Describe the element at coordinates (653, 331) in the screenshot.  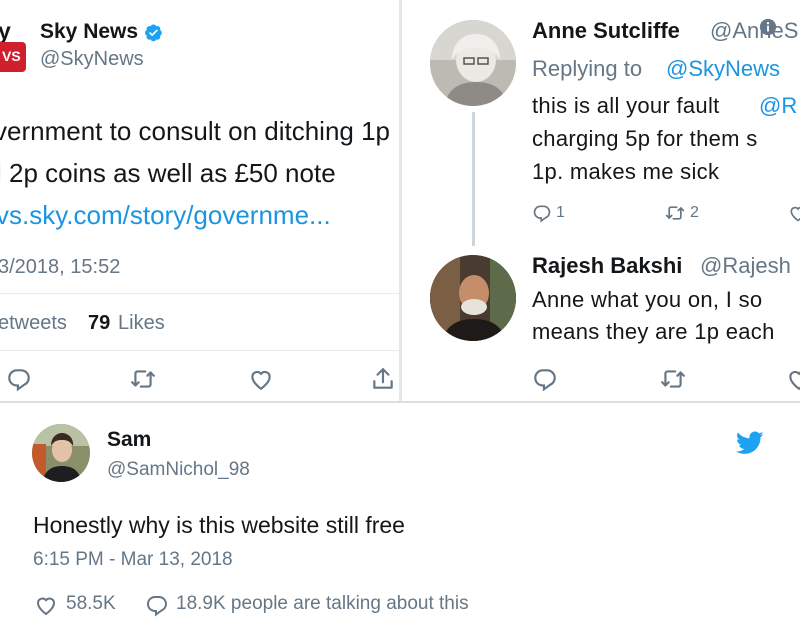
I see `reply-text-line-2: means they are 1p each` at that location.